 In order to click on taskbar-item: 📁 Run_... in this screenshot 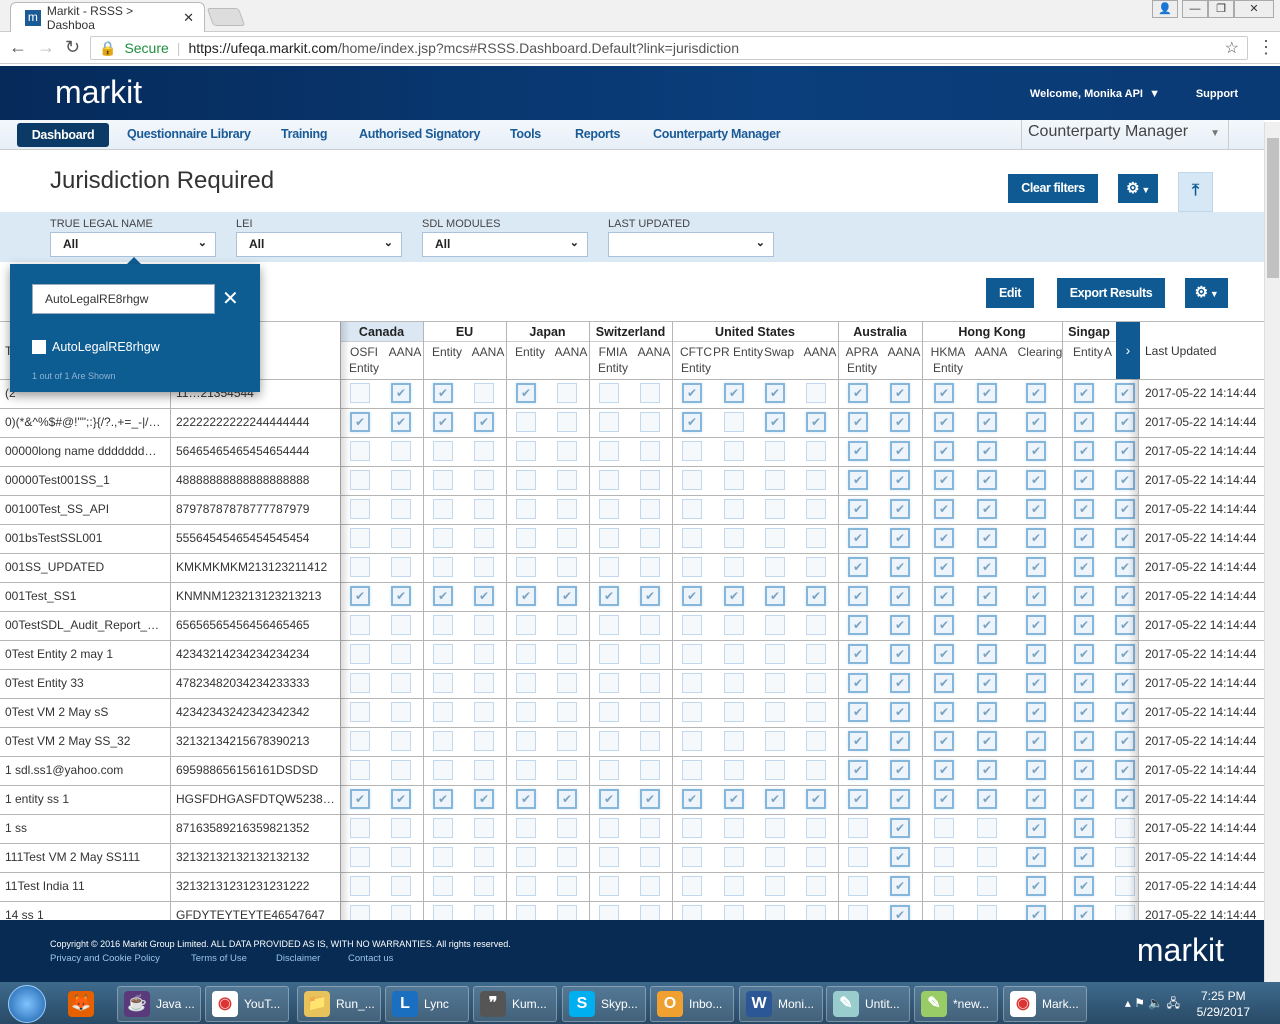, I will do `click(339, 1004)`.